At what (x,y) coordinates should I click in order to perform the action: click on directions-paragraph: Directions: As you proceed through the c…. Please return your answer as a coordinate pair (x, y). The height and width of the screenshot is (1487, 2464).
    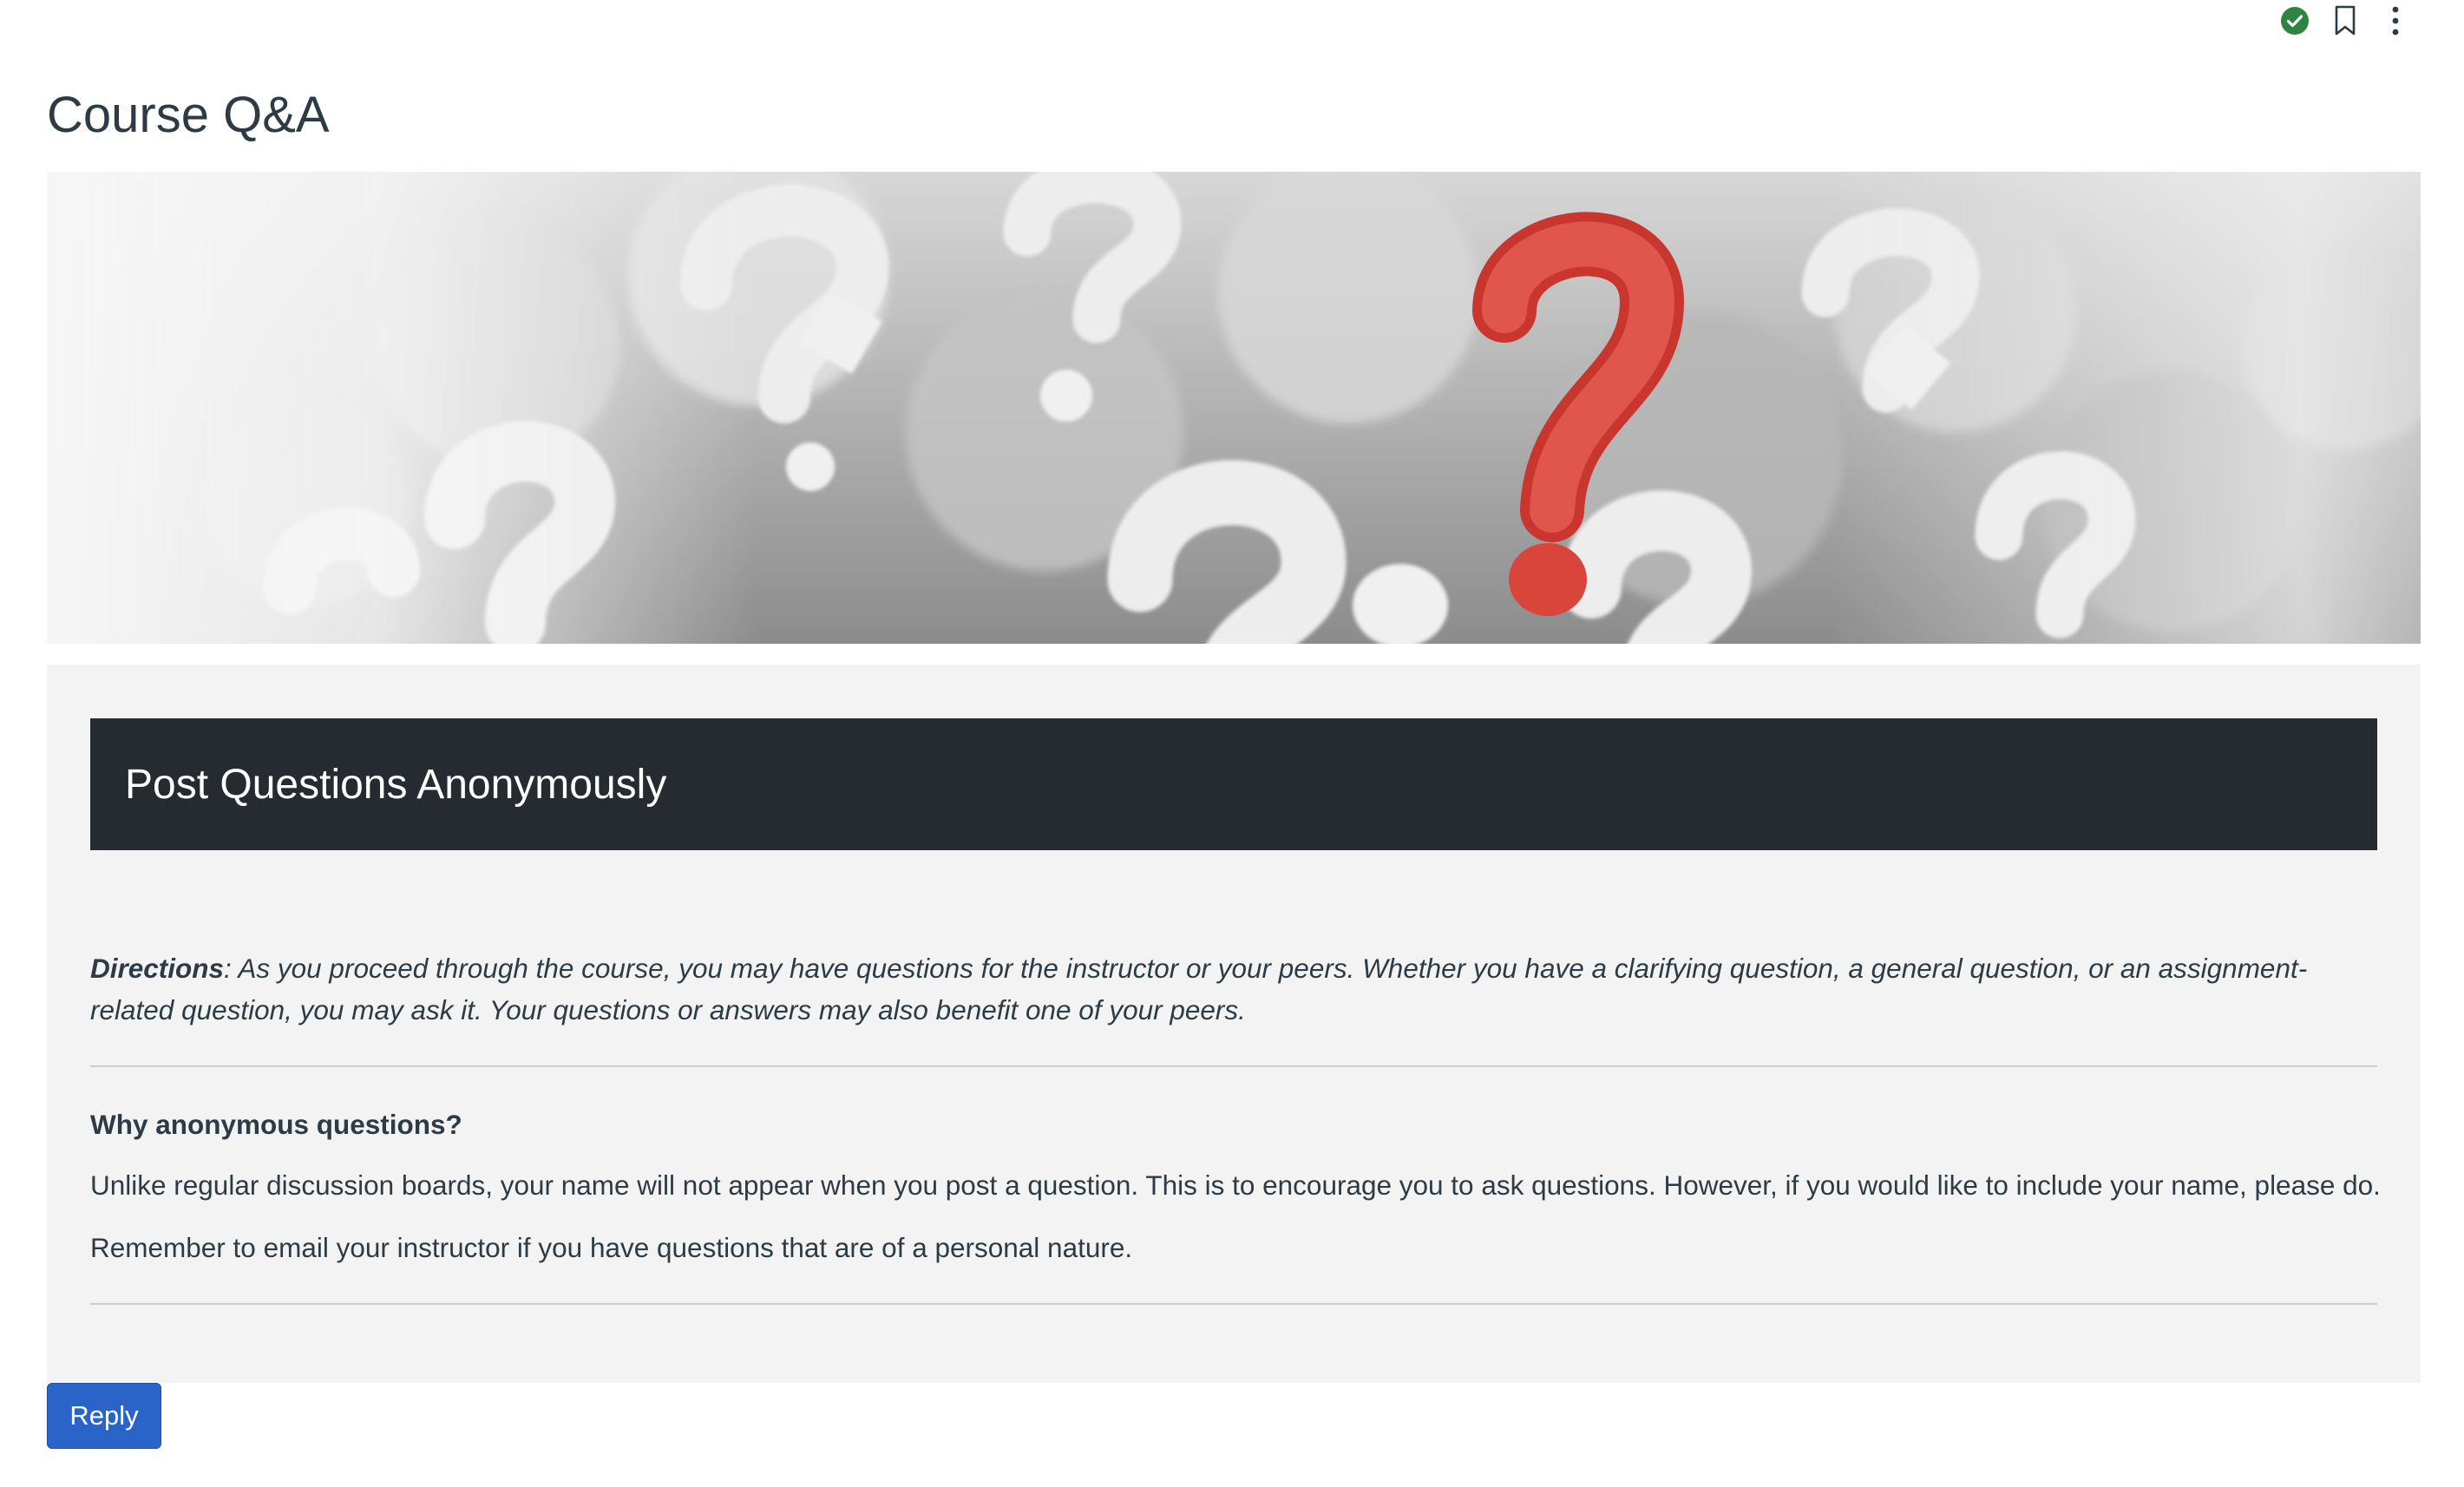
    Looking at the image, I should click on (1239, 989).